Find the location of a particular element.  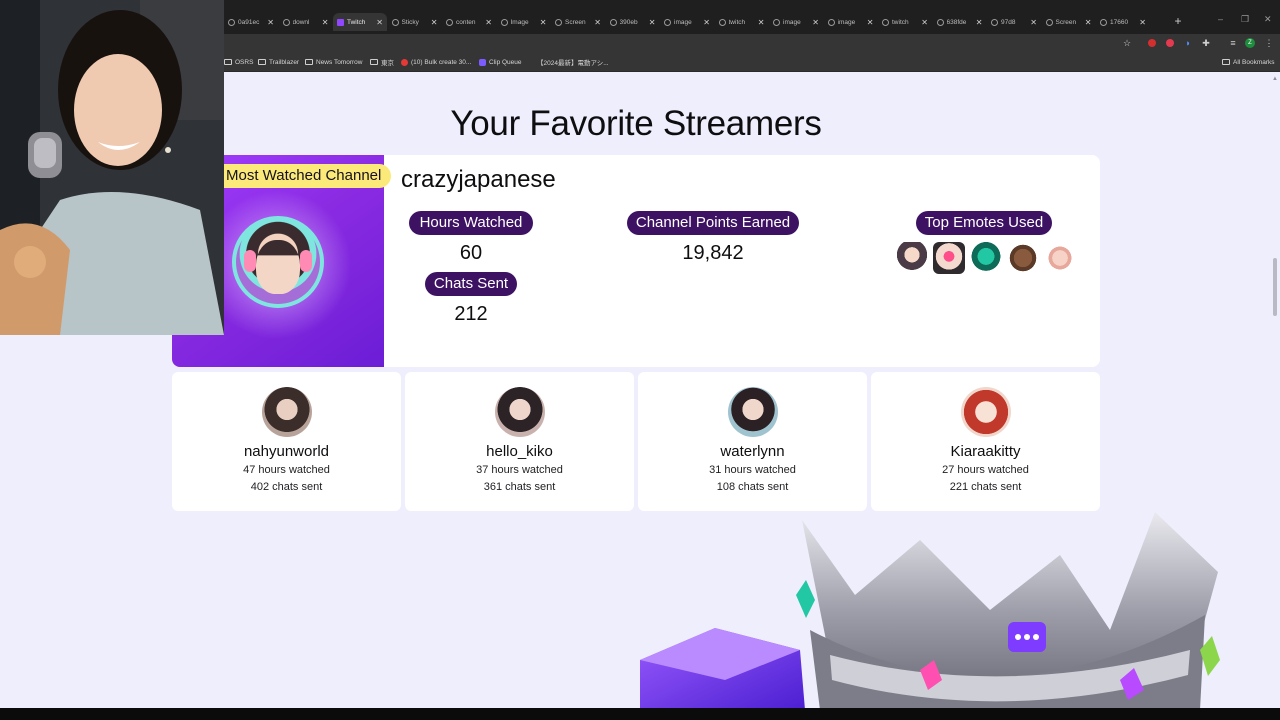

browser-tab: 390eb ✕ is located at coordinates (633, 22).